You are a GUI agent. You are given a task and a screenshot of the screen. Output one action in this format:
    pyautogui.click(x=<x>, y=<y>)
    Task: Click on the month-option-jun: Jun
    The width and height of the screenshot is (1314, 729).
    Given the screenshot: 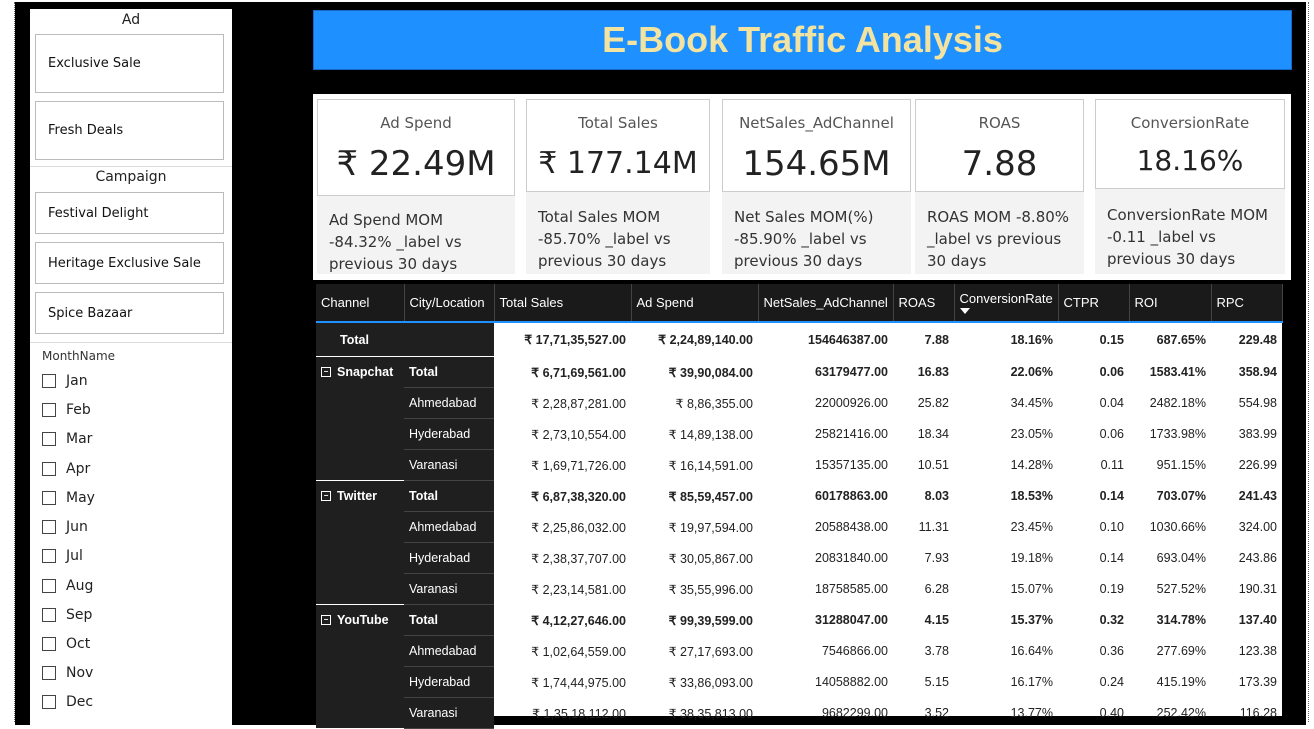 What is the action you would take?
    pyautogui.click(x=65, y=527)
    